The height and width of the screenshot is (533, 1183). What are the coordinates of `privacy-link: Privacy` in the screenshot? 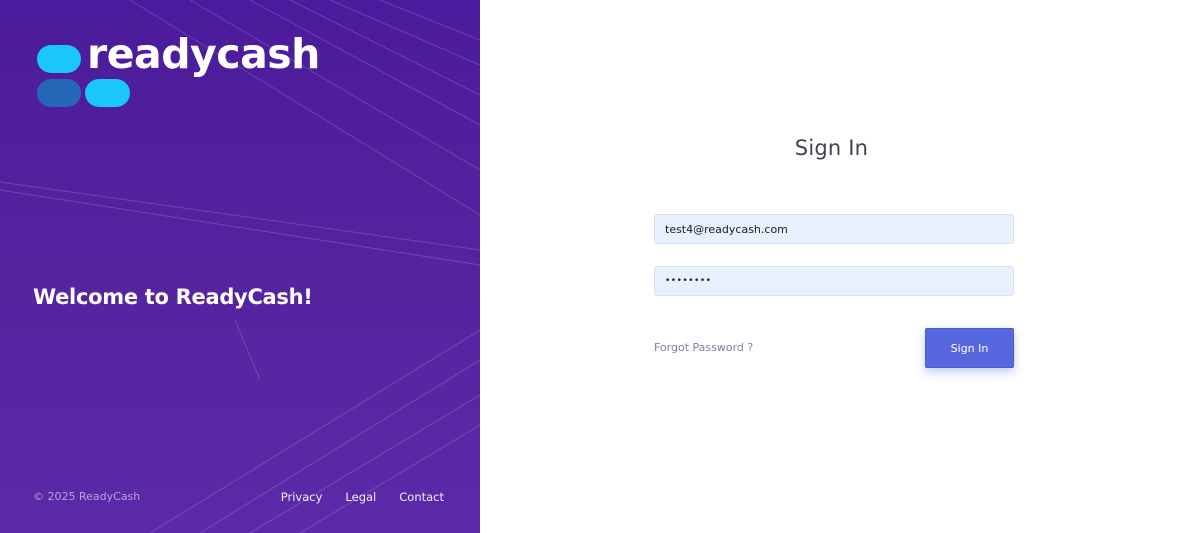 It's located at (302, 497).